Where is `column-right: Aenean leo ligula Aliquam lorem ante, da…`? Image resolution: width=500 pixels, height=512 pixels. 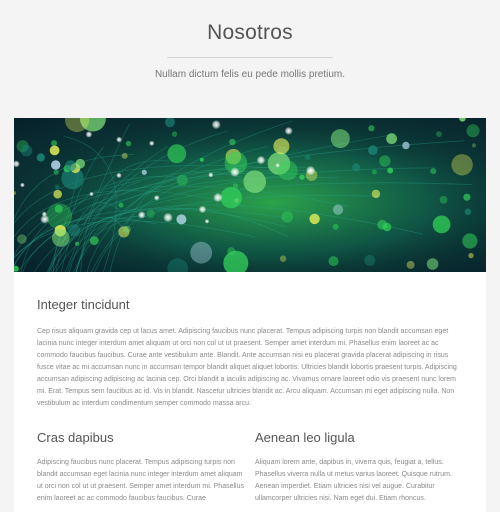
column-right: Aenean leo ligula Aliquam lorem ante, da… is located at coordinates (358, 467).